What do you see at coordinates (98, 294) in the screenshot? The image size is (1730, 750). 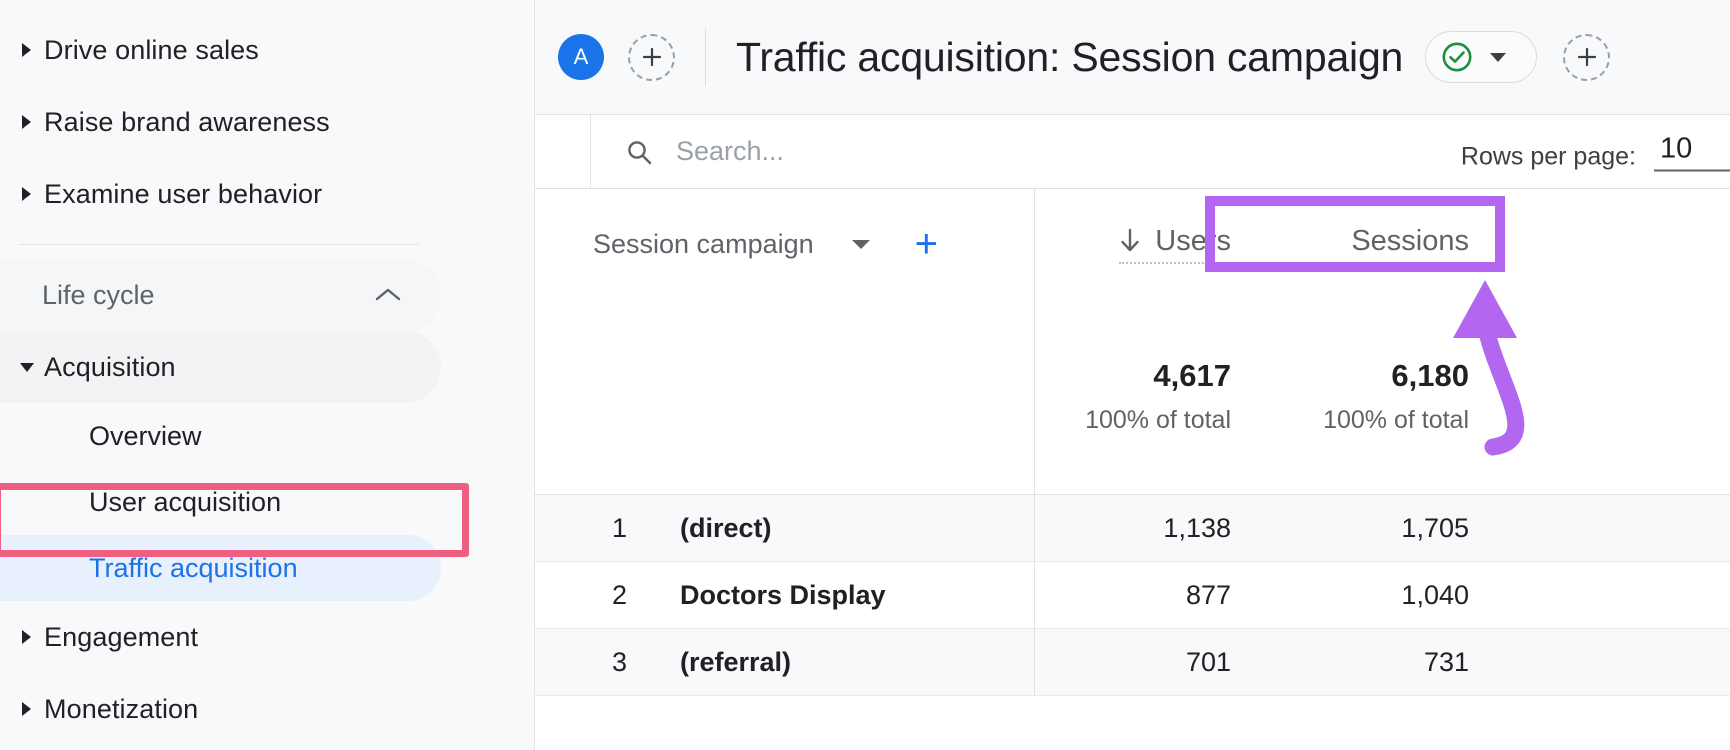 I see `sidebar-group-label: Life cycle` at bounding box center [98, 294].